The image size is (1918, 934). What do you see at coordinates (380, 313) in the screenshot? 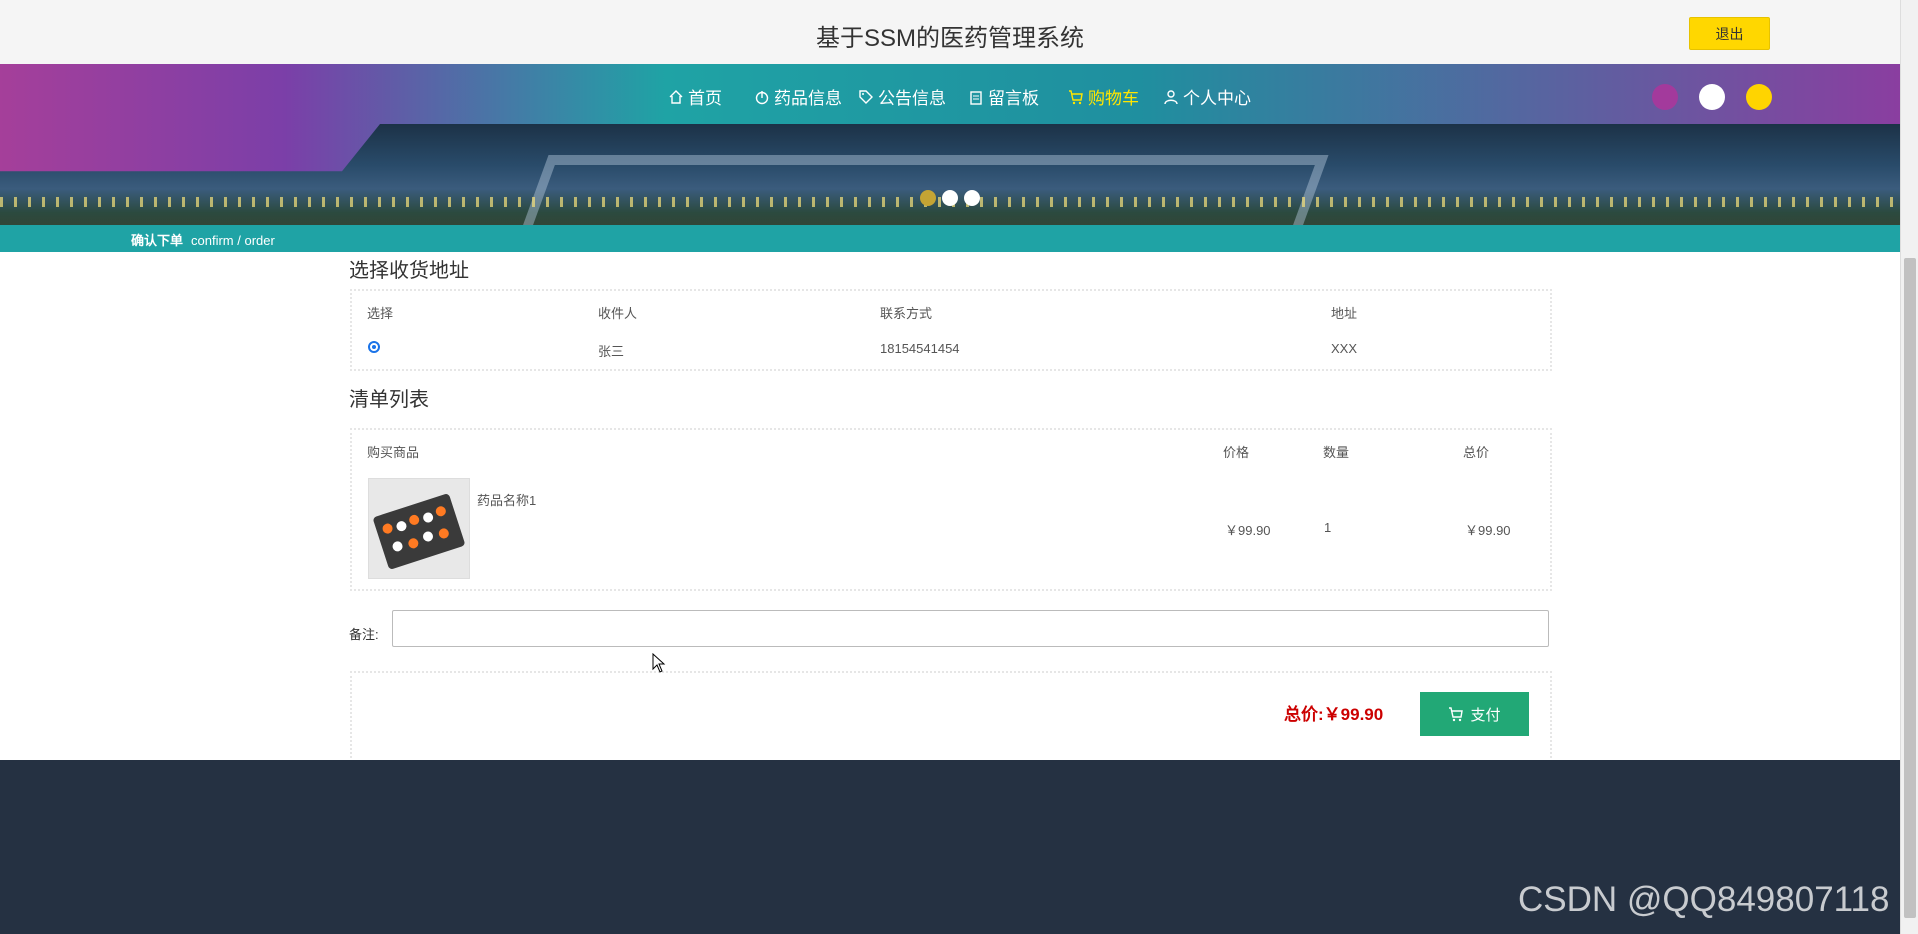
I see `address-header-select: 选择` at bounding box center [380, 313].